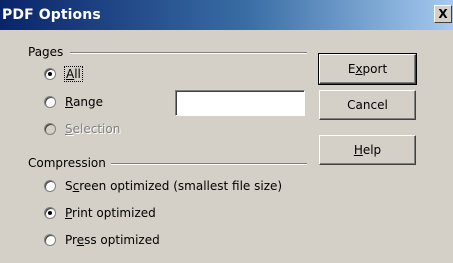  What do you see at coordinates (48, 52) in the screenshot?
I see `pages-group-label: Pages` at bounding box center [48, 52].